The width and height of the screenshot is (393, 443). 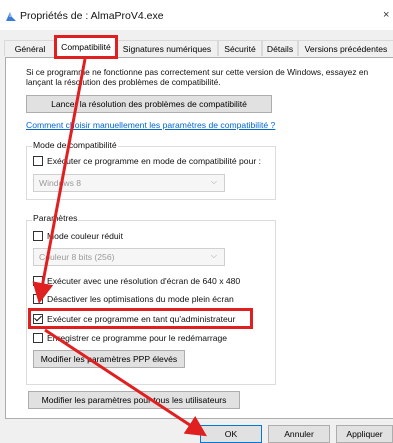 I want to click on ok-button: OK, so click(x=231, y=434).